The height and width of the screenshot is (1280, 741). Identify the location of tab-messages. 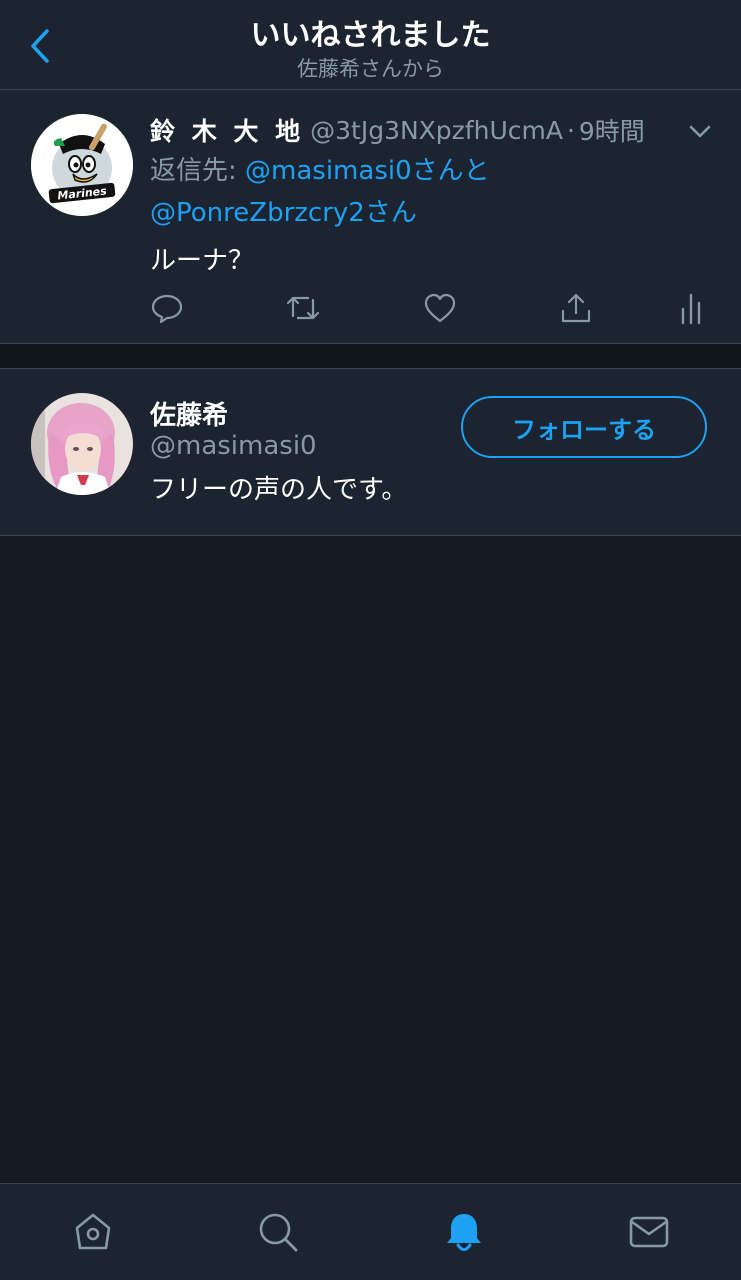
(649, 1232).